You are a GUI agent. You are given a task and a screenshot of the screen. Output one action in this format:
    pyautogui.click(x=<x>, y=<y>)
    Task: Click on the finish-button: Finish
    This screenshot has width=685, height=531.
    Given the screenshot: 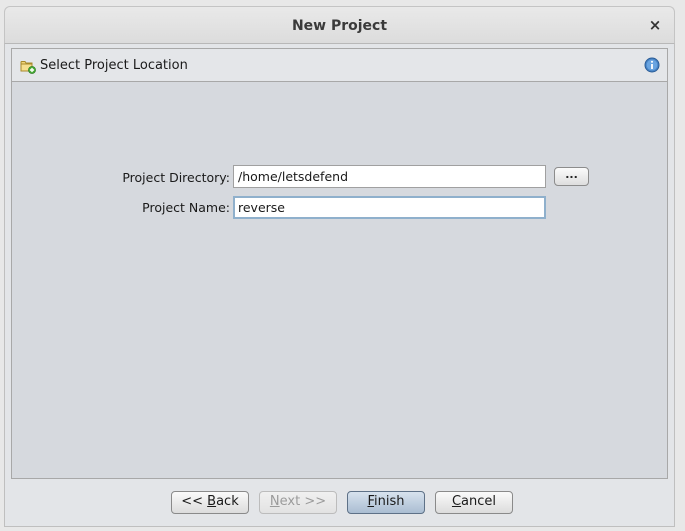 What is the action you would take?
    pyautogui.click(x=386, y=502)
    